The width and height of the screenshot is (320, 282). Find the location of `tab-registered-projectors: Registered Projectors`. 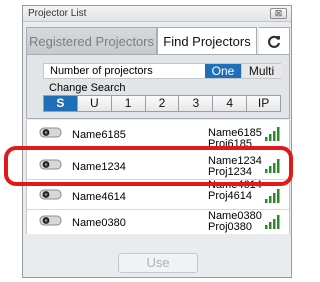

tab-registered-projectors: Registered Projectors is located at coordinates (91, 41).